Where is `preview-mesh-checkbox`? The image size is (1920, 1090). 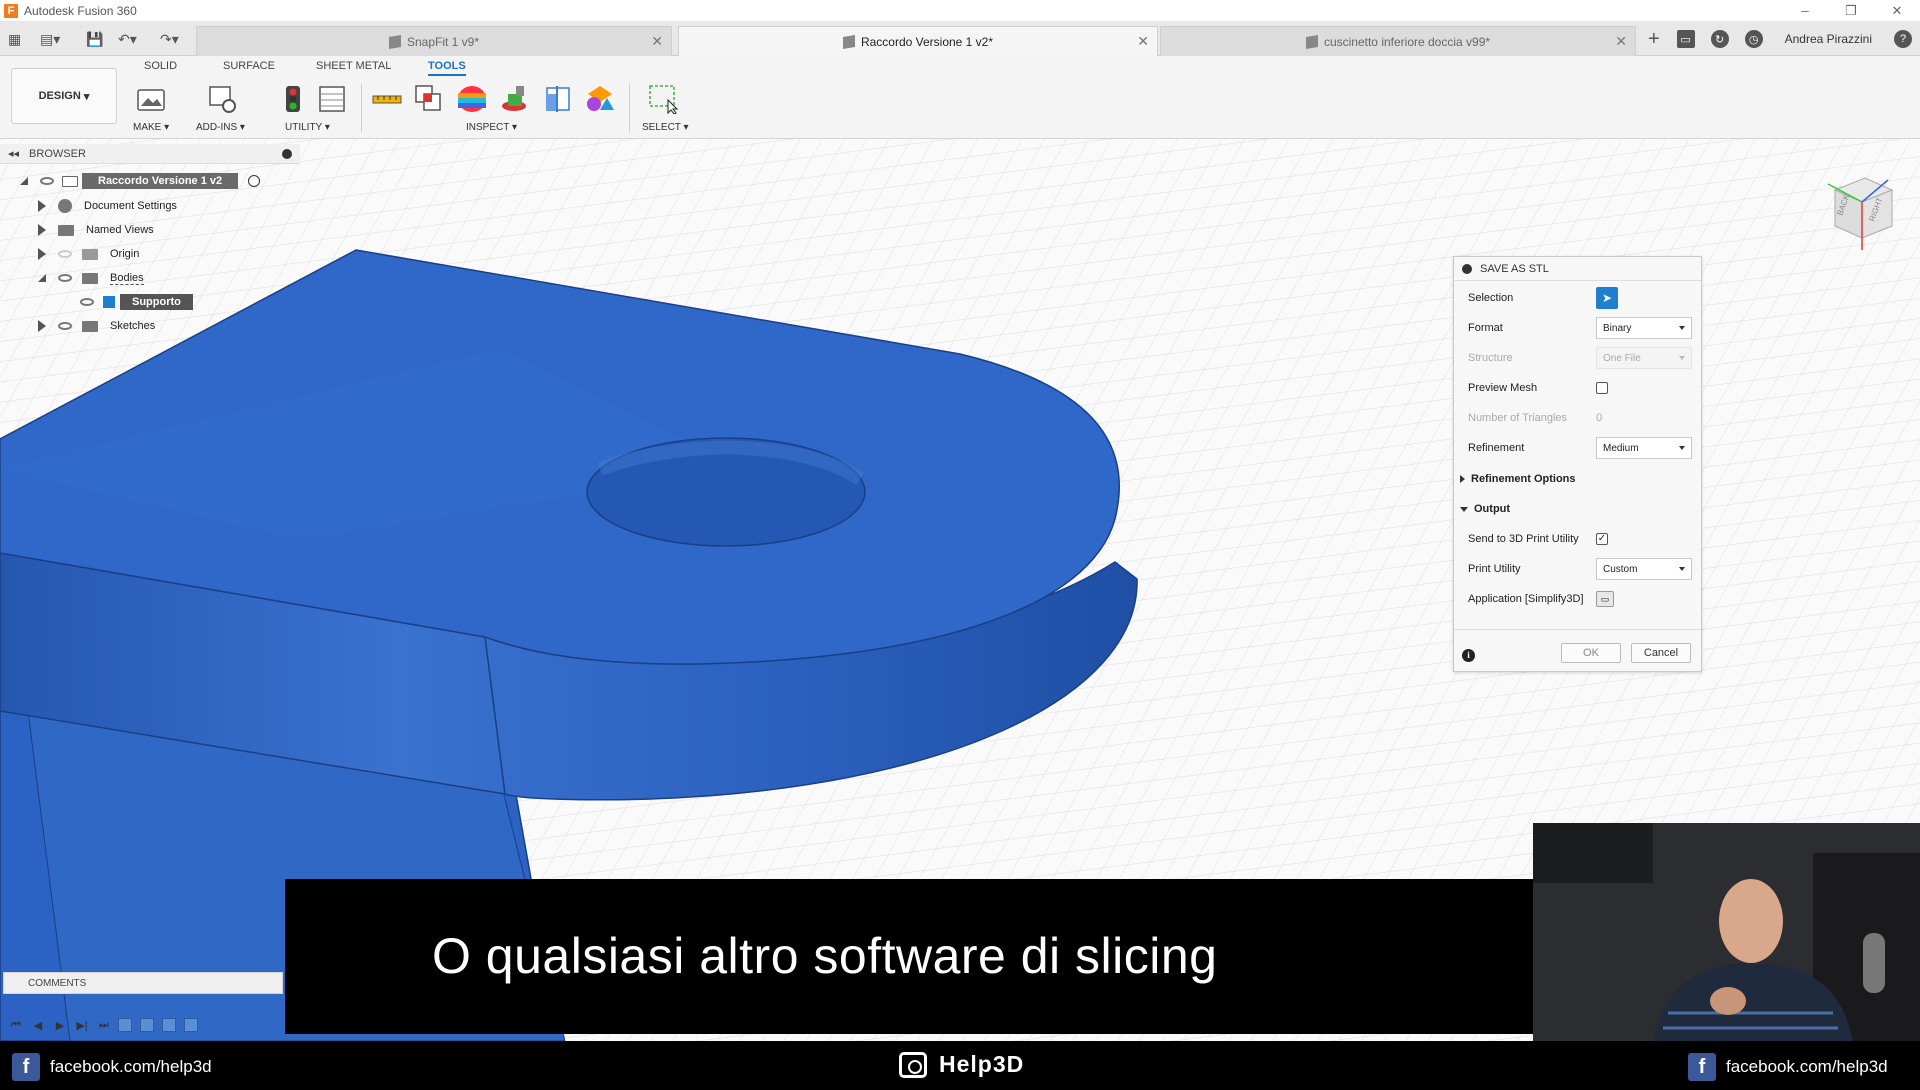
preview-mesh-checkbox is located at coordinates (1602, 388).